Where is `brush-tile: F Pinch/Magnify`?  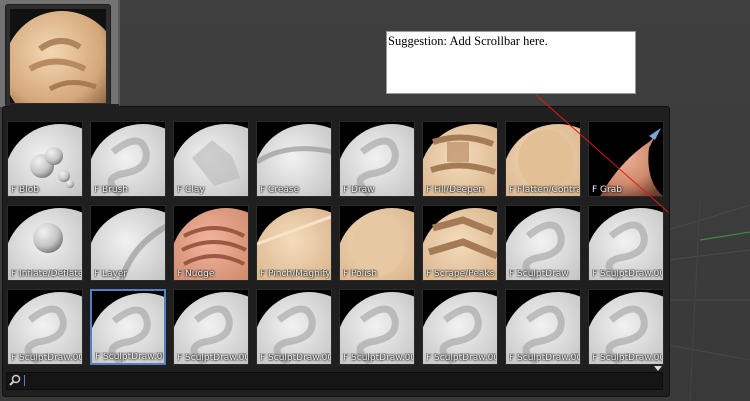
brush-tile: F Pinch/Magnify is located at coordinates (294, 243).